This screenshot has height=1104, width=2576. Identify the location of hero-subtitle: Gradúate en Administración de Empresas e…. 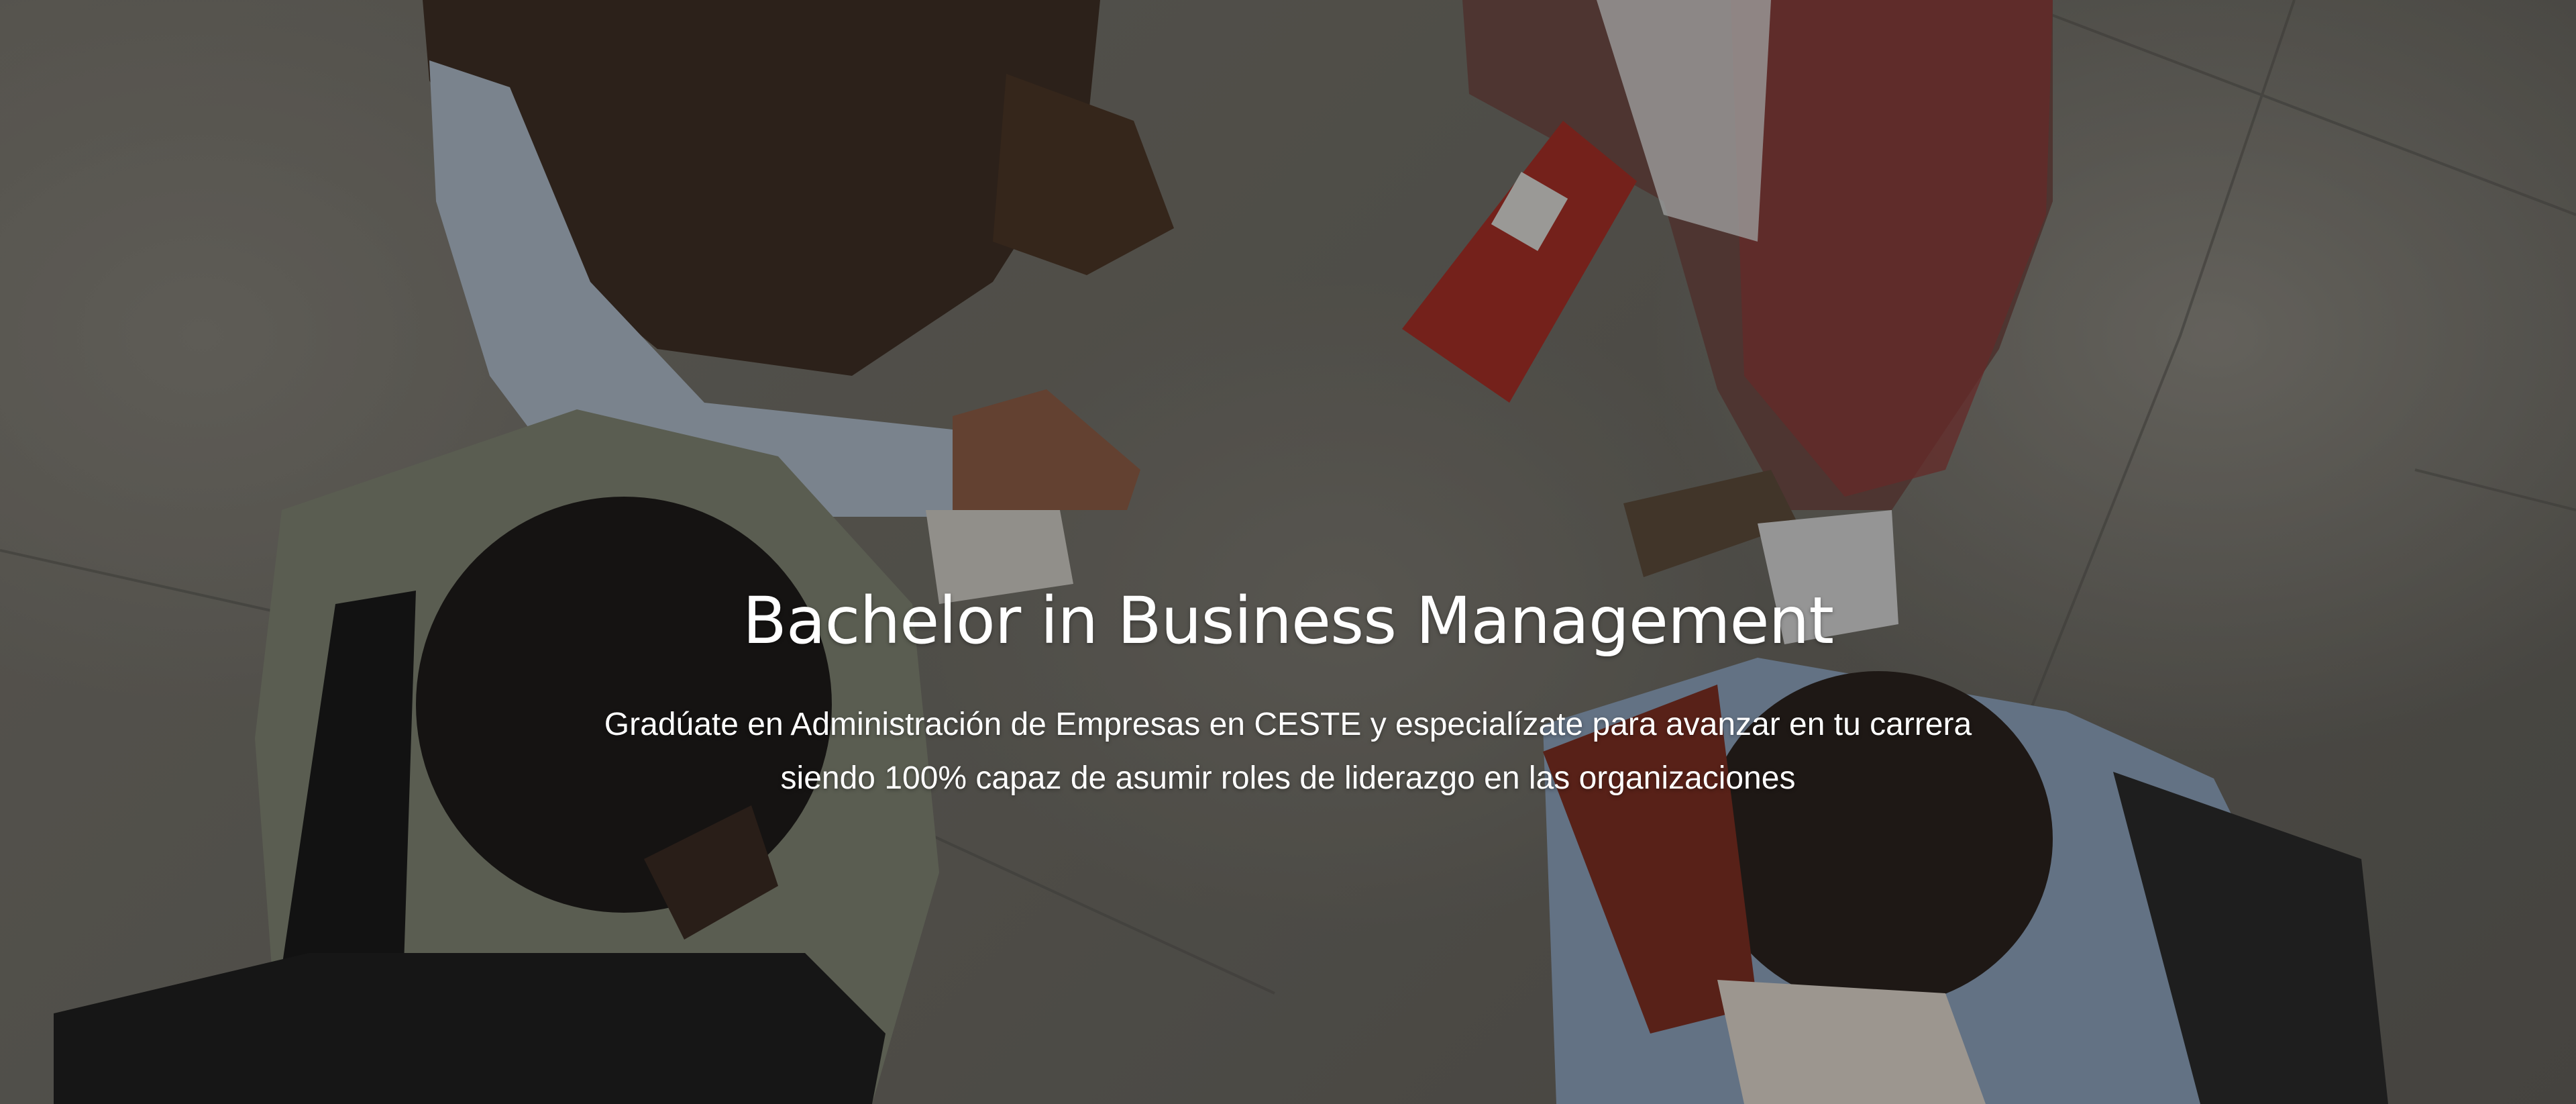
(1288, 751).